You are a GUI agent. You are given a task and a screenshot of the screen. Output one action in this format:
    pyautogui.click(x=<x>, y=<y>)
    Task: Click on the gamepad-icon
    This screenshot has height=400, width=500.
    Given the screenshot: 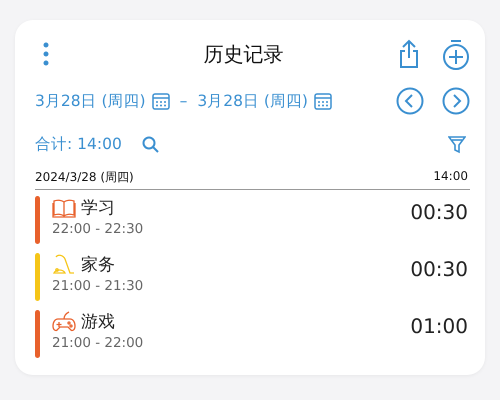 What is the action you would take?
    pyautogui.click(x=64, y=321)
    